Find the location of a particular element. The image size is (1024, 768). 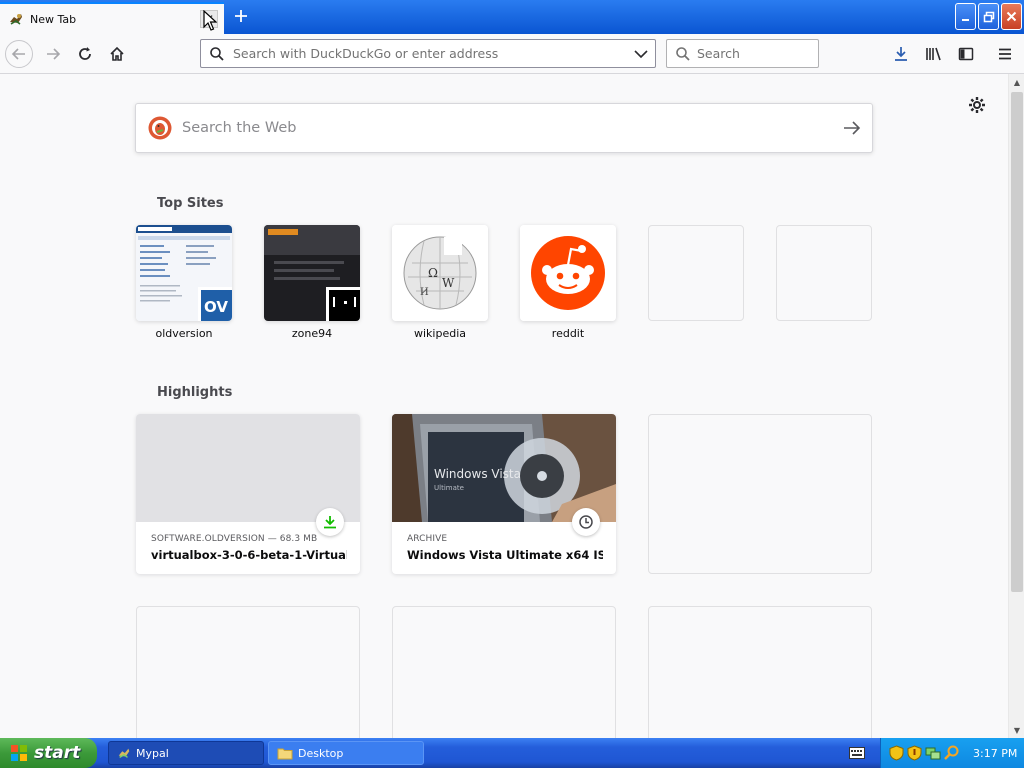

hamburger-menu-icon is located at coordinates (1005, 54).